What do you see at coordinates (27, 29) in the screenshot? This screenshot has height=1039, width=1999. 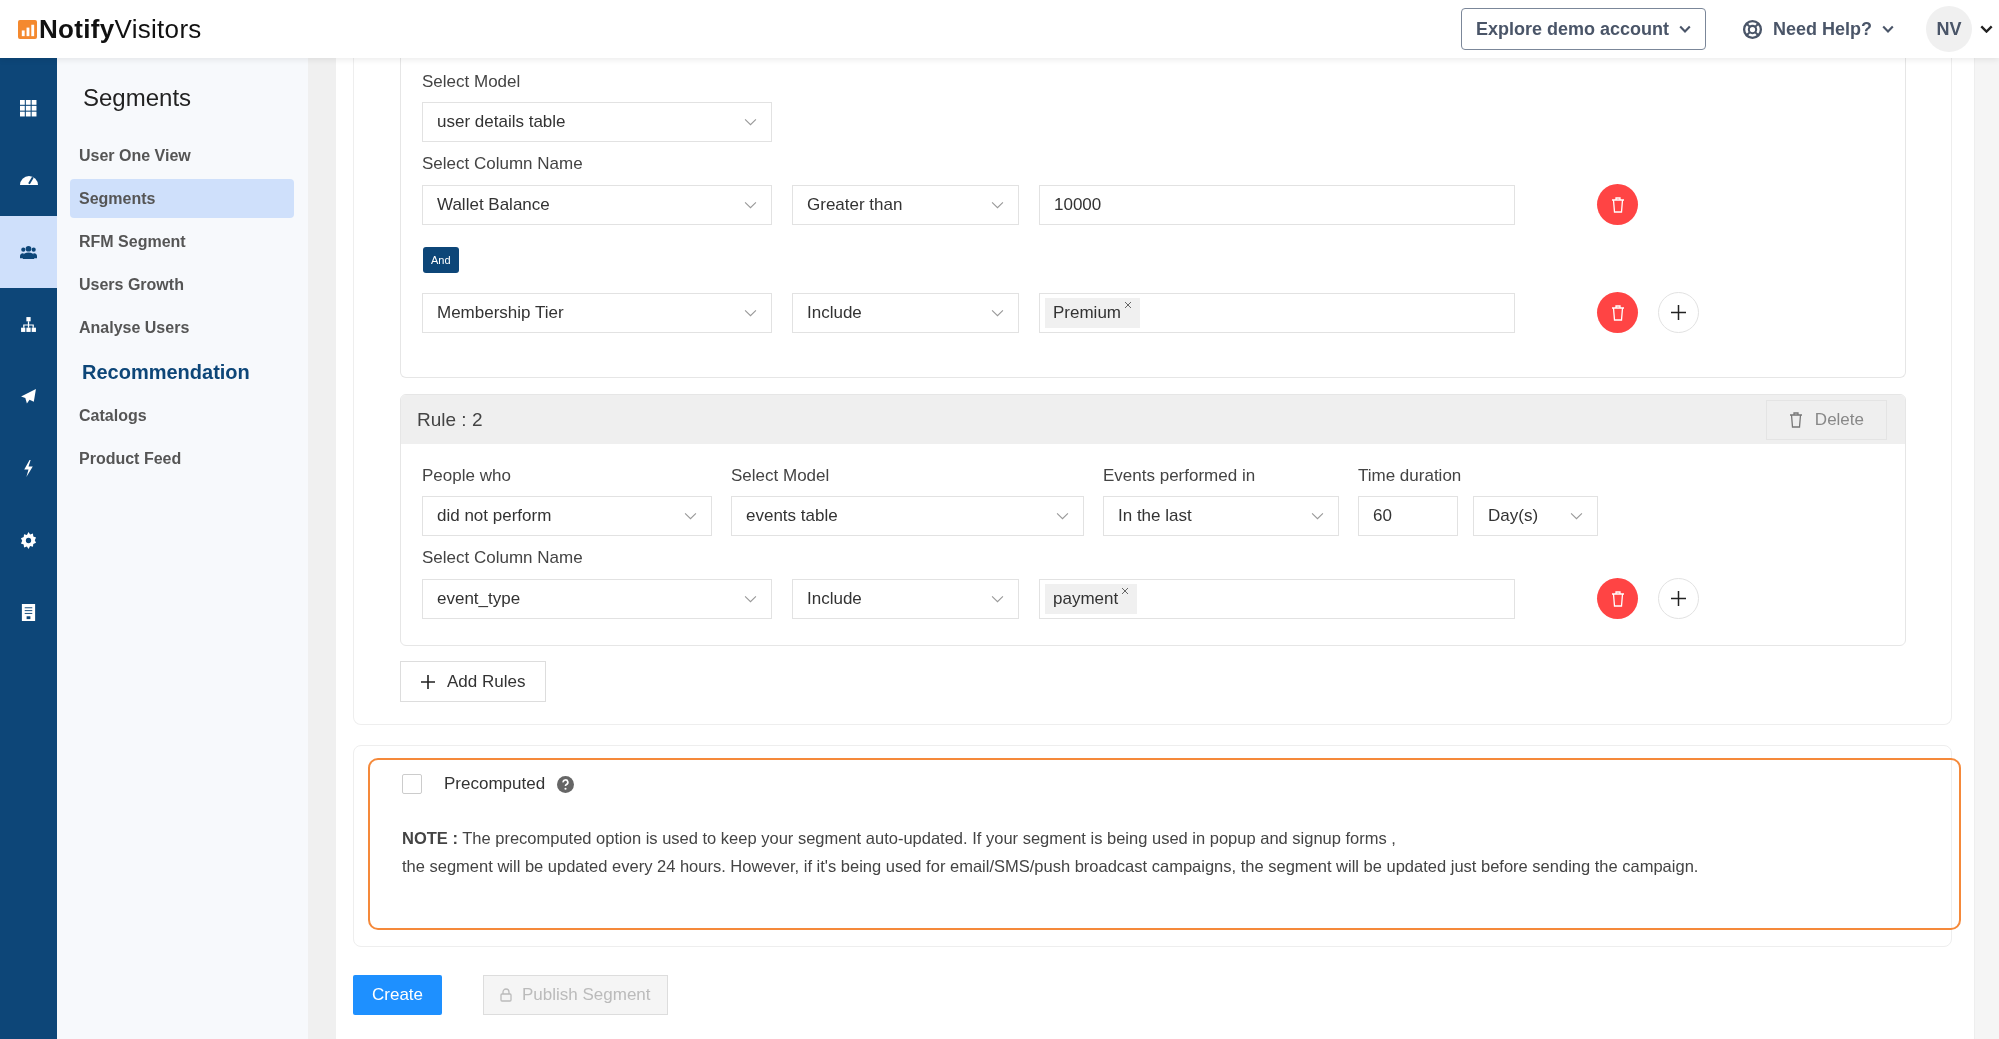 I see `logo-icon` at bounding box center [27, 29].